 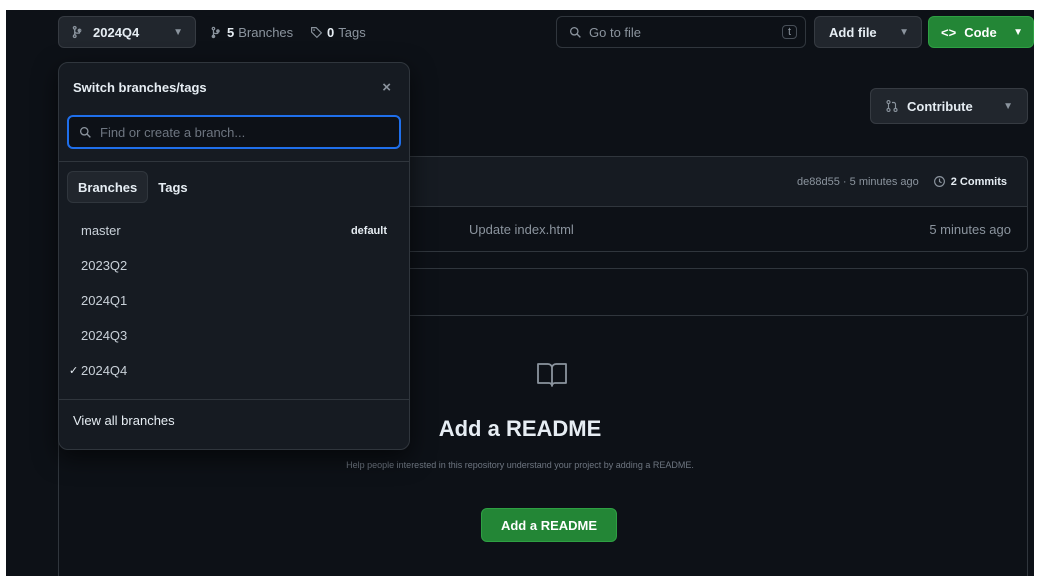 I want to click on check-icon: ✓, so click(x=74, y=371).